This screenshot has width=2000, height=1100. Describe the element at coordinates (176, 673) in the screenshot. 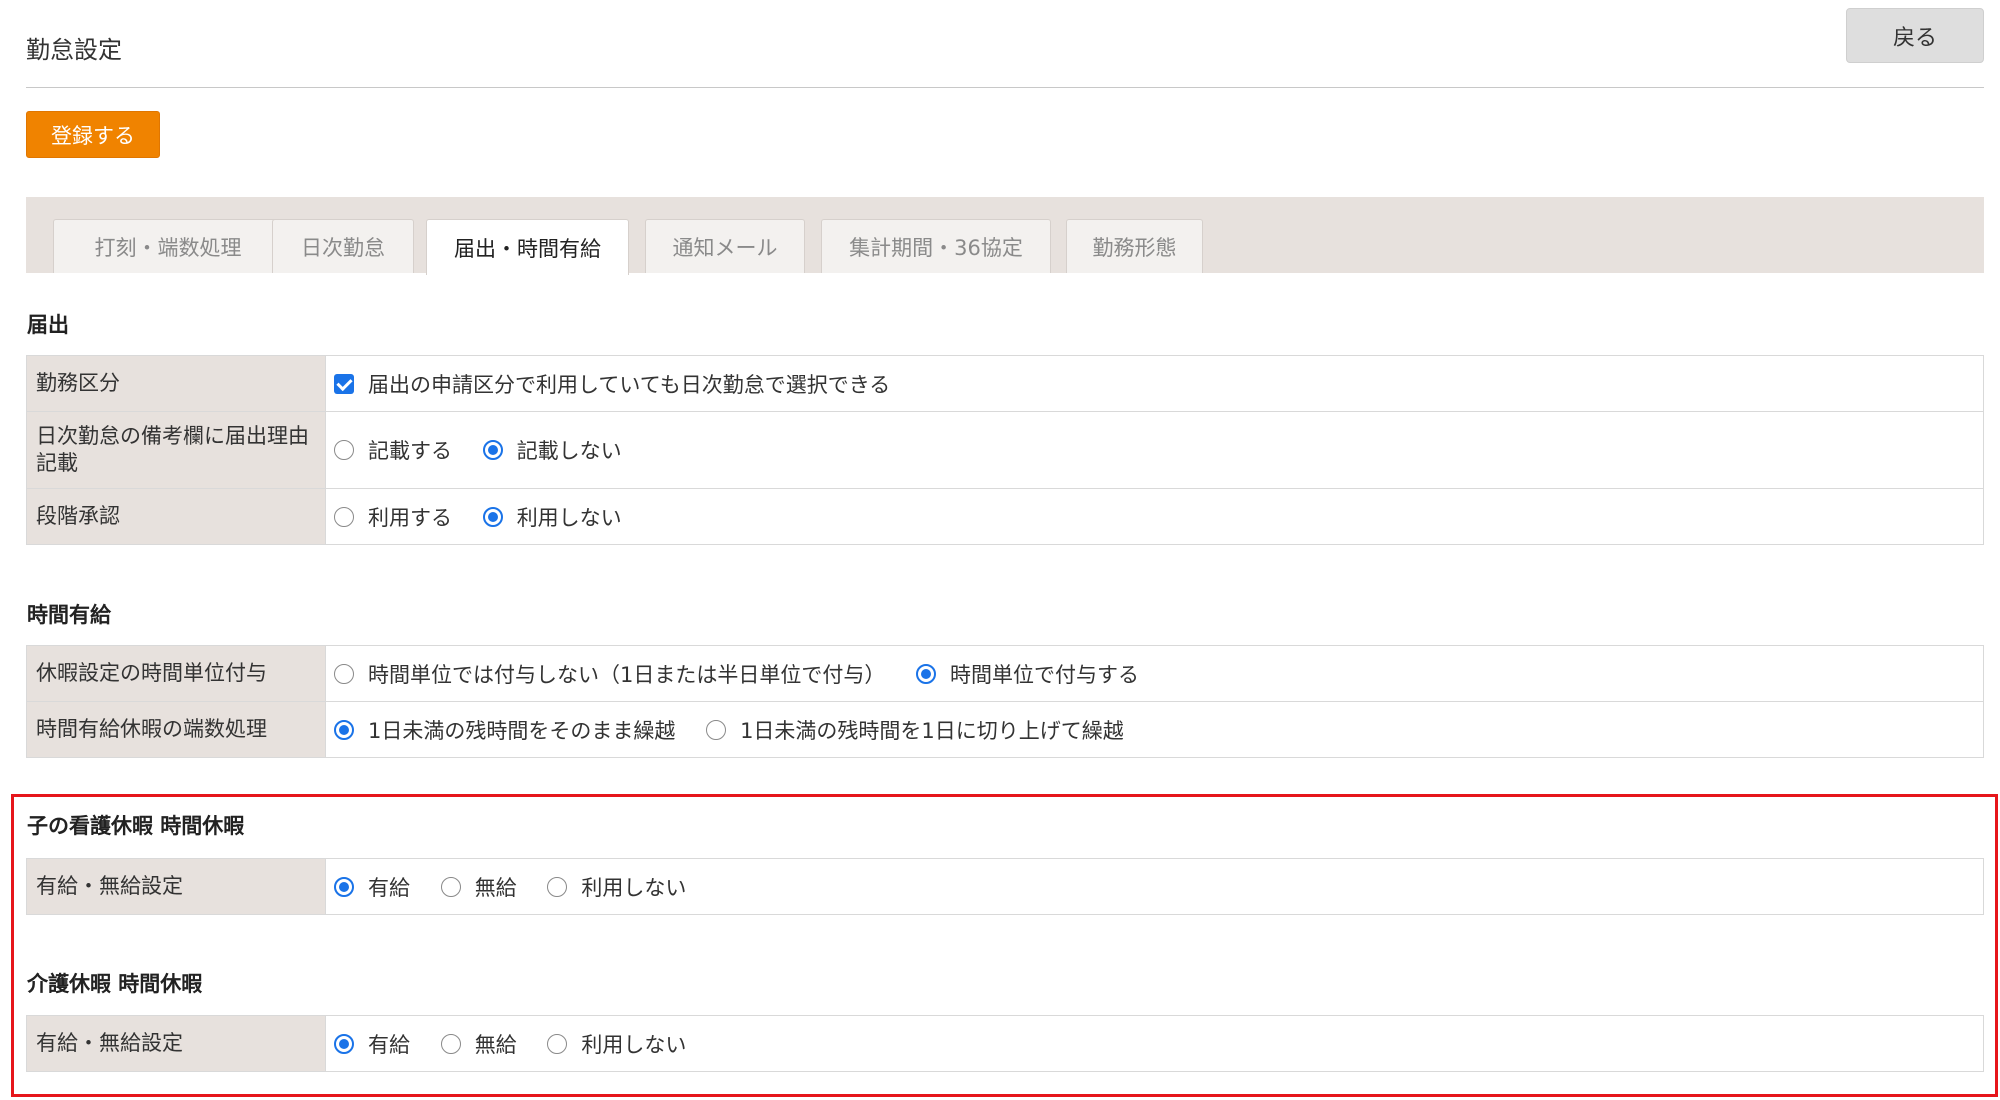

I see `setting-label: 休暇設定の時間単位付与` at that location.